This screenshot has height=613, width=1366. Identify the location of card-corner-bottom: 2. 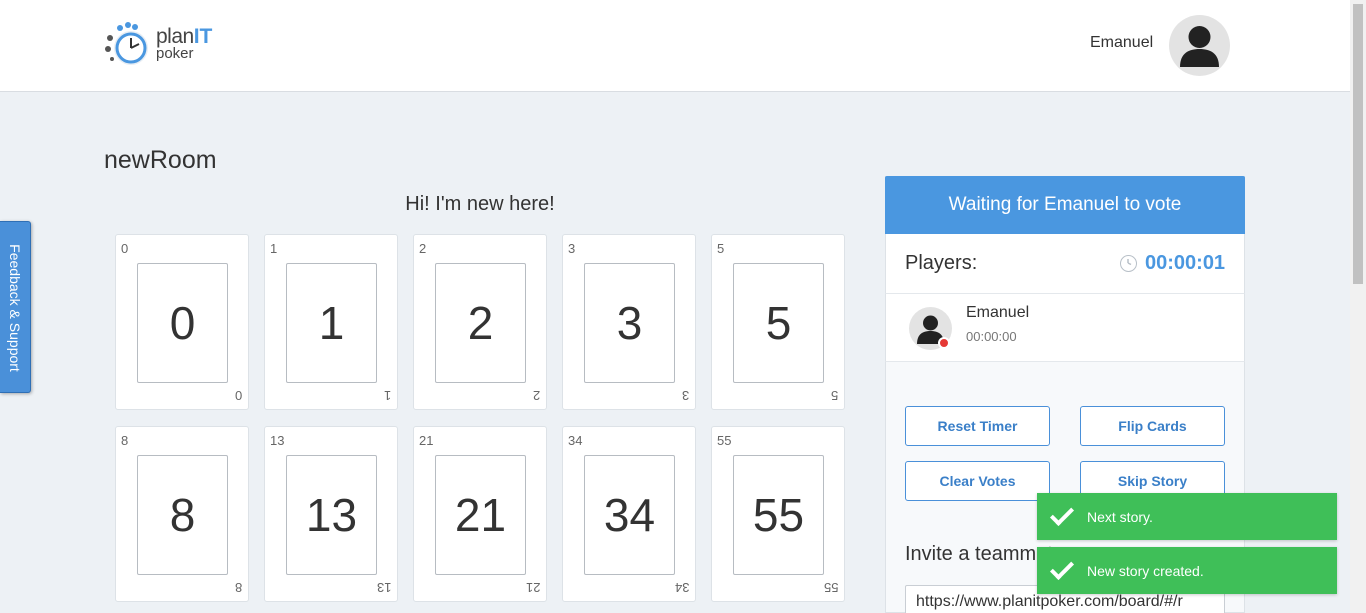
(536, 395).